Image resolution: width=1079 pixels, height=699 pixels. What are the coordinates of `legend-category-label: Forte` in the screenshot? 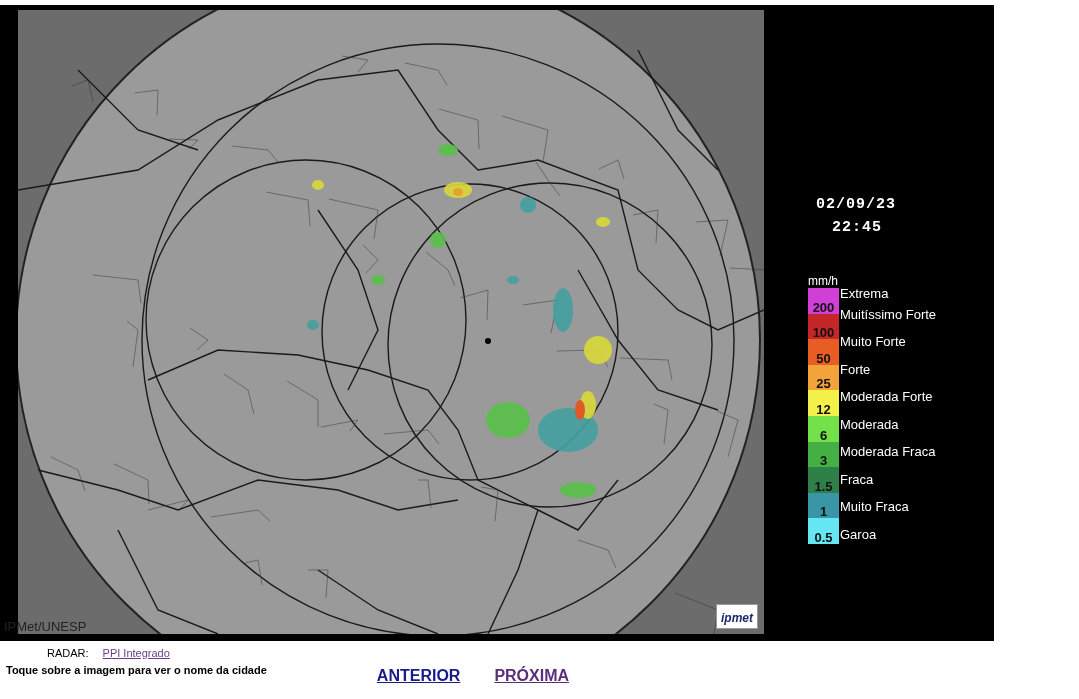 It's located at (856, 369).